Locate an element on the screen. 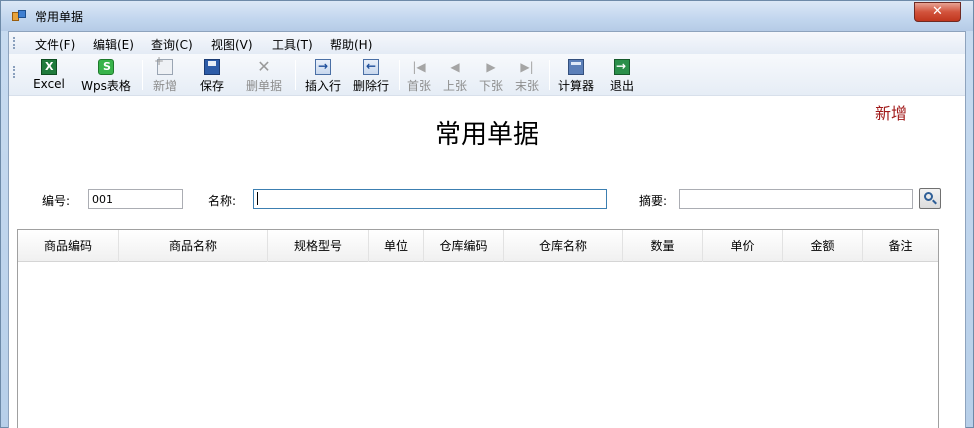 Image resolution: width=974 pixels, height=428 pixels. number-field is located at coordinates (135, 199).